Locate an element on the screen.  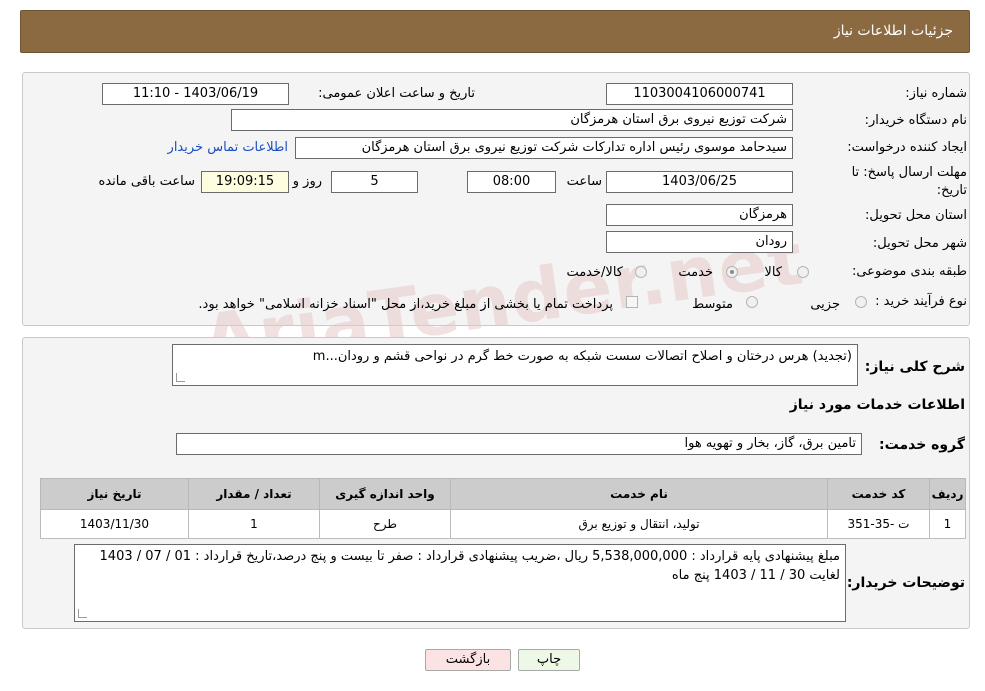
province-field: هرمزگان is located at coordinates (699, 215).